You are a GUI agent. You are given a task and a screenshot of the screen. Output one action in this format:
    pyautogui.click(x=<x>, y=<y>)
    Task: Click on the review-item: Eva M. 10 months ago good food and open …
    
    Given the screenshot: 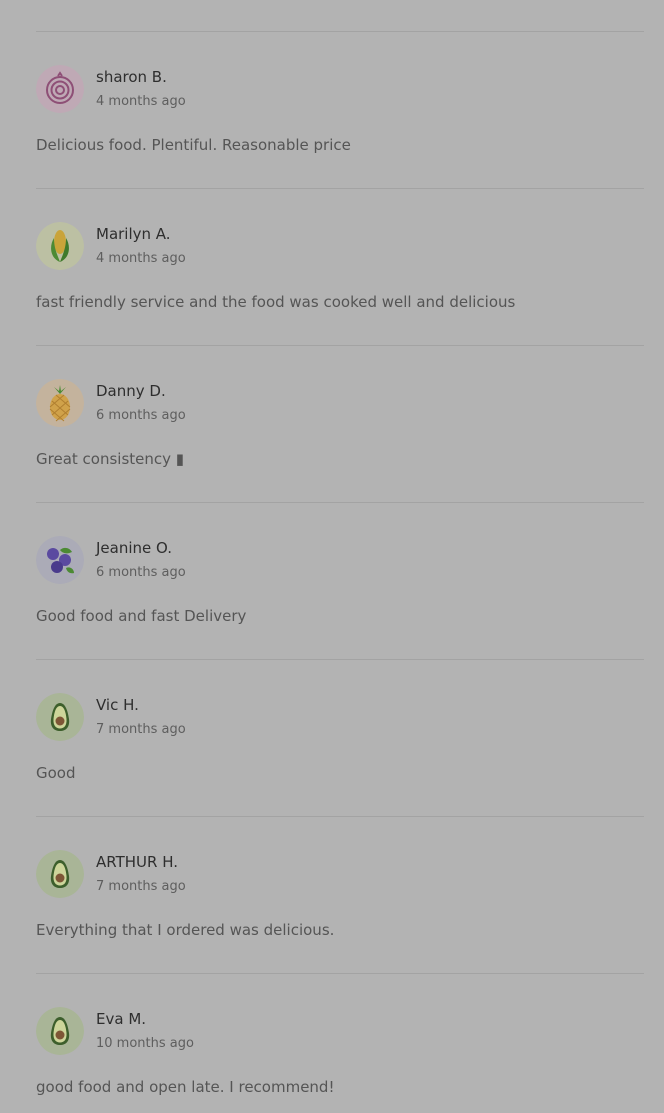 What is the action you would take?
    pyautogui.click(x=340, y=1043)
    